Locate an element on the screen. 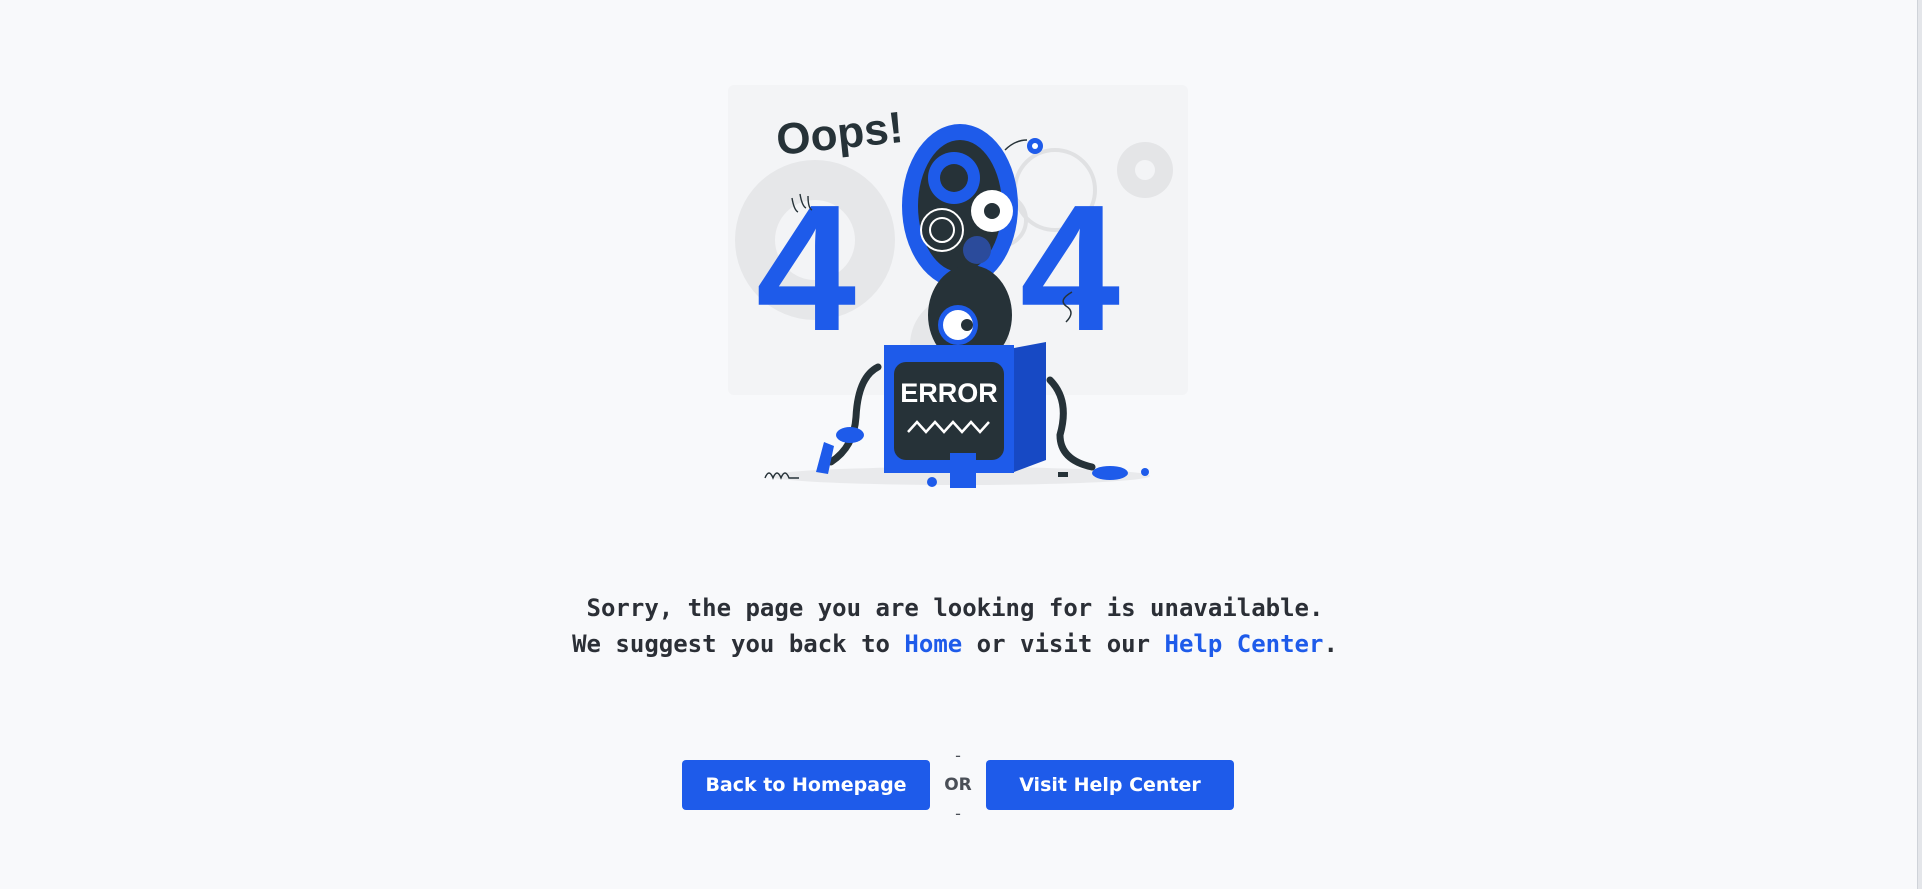 The image size is (1922, 889). or-separator: - OR - is located at coordinates (958, 787).